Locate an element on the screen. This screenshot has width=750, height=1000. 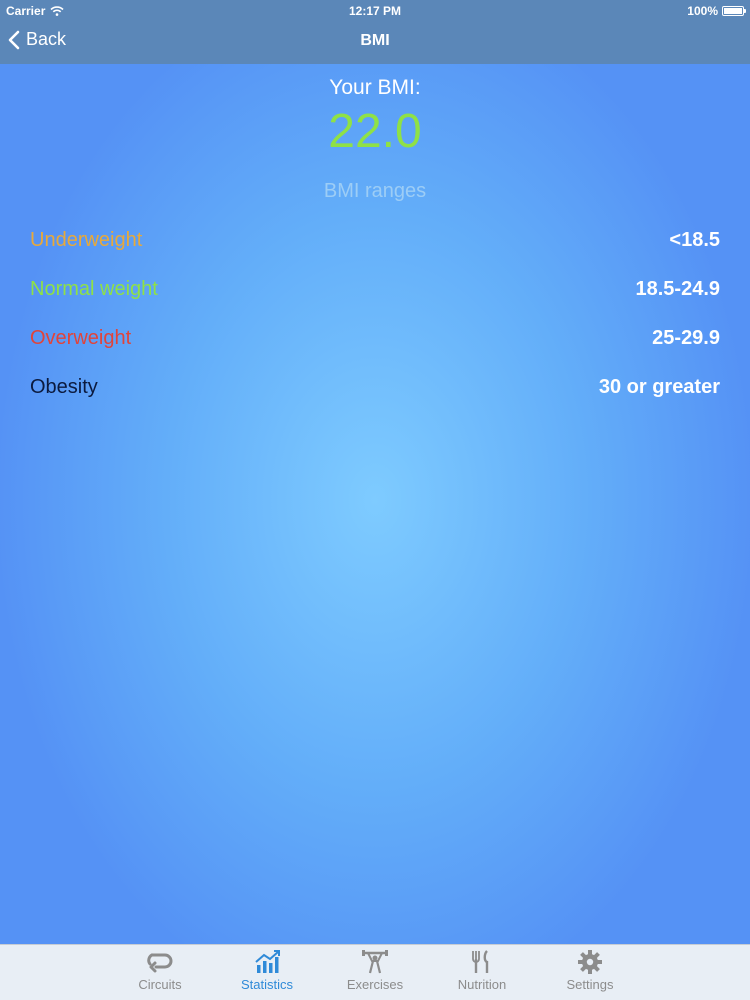
tab-label: Exercises is located at coordinates (375, 984).